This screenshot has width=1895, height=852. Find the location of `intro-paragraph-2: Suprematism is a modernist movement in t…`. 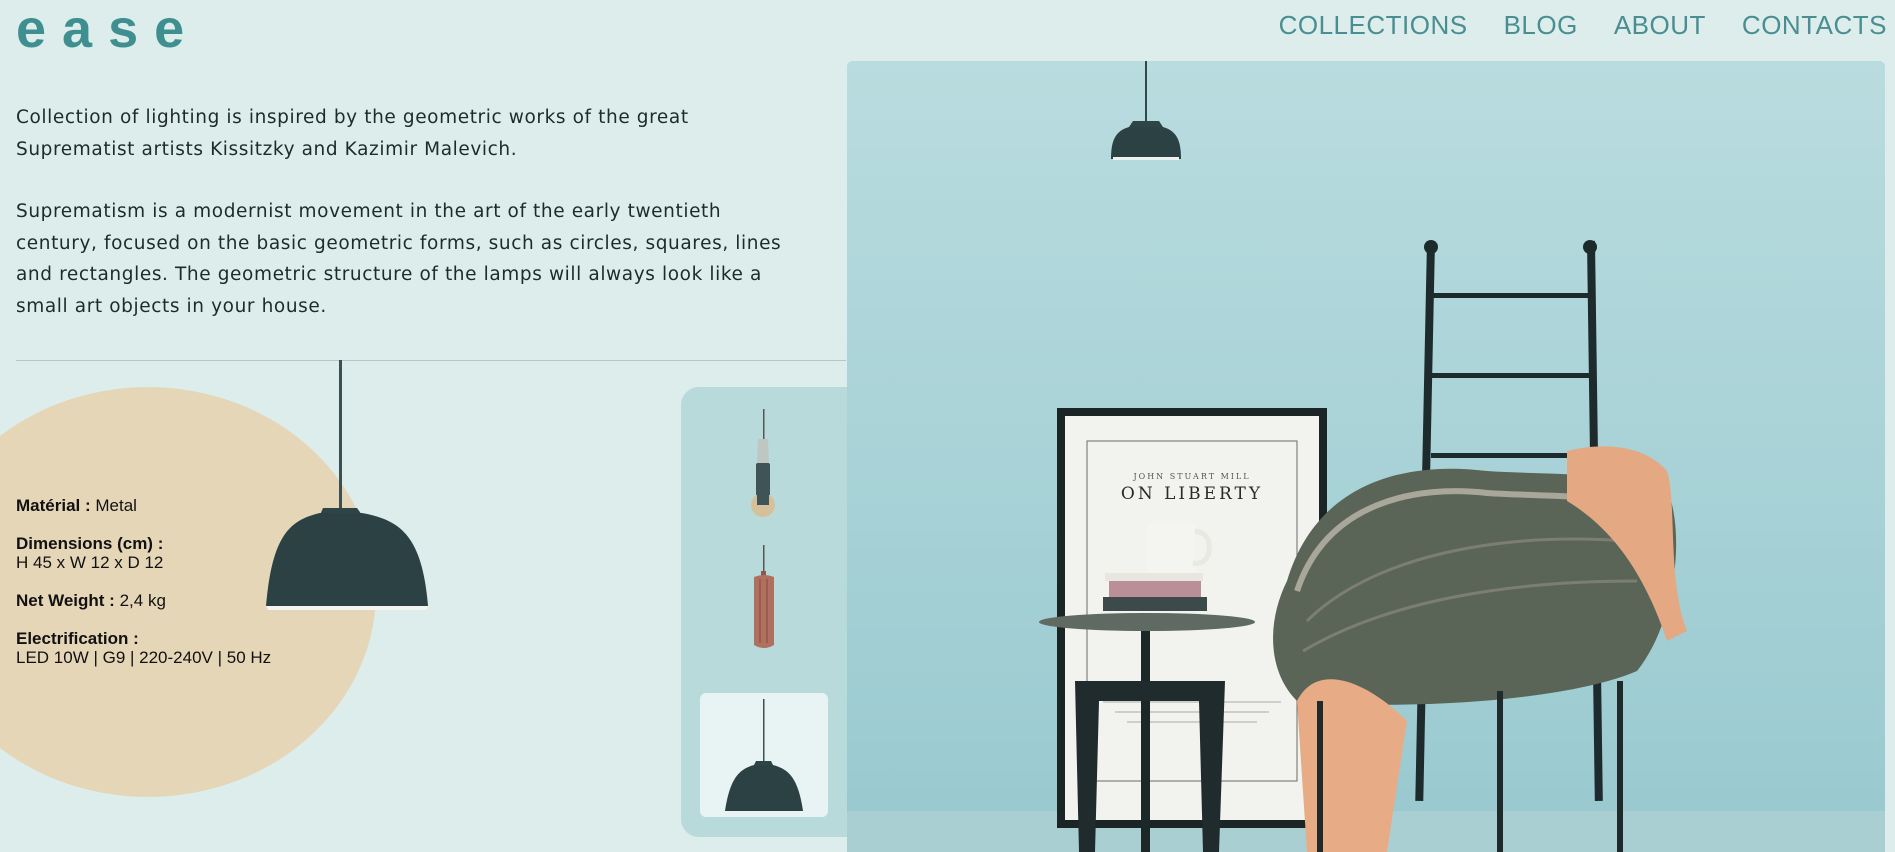

intro-paragraph-2: Suprematism is a modernist movement in t… is located at coordinates (399, 259).